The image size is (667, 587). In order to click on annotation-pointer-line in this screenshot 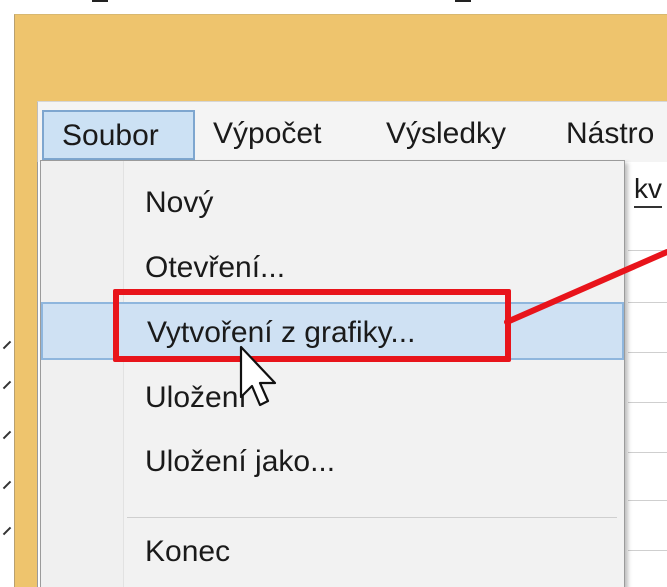, I will do `click(585, 287)`.